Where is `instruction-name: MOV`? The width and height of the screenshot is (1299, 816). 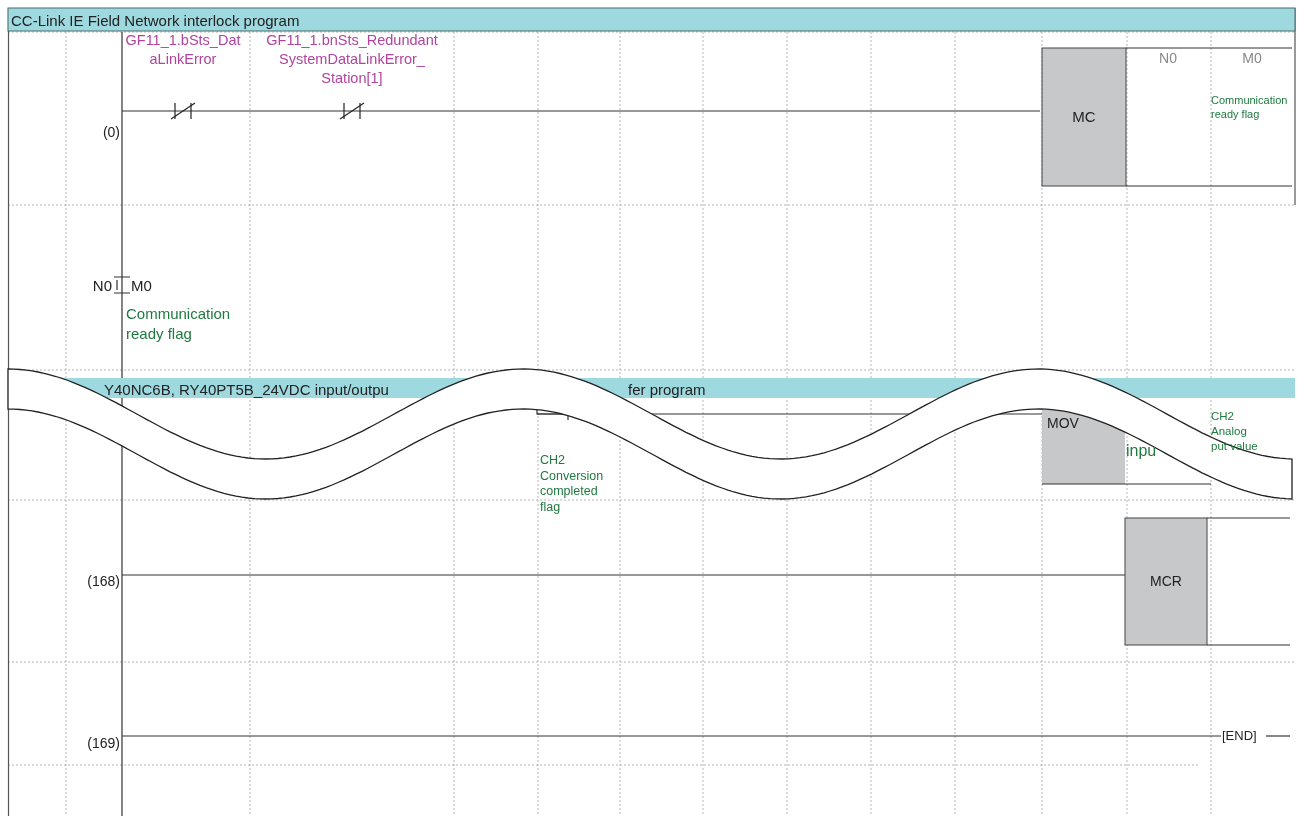
instruction-name: MOV is located at coordinates (1063, 423).